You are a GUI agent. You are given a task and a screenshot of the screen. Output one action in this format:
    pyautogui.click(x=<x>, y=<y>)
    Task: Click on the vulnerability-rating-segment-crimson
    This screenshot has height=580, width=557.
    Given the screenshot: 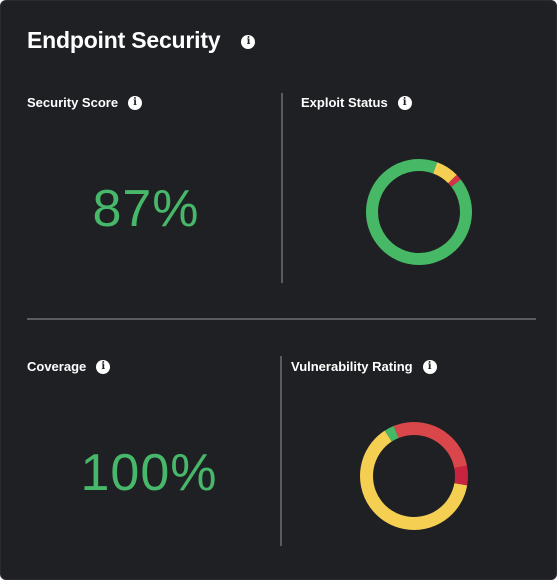 What is the action you would take?
    pyautogui.click(x=414, y=476)
    